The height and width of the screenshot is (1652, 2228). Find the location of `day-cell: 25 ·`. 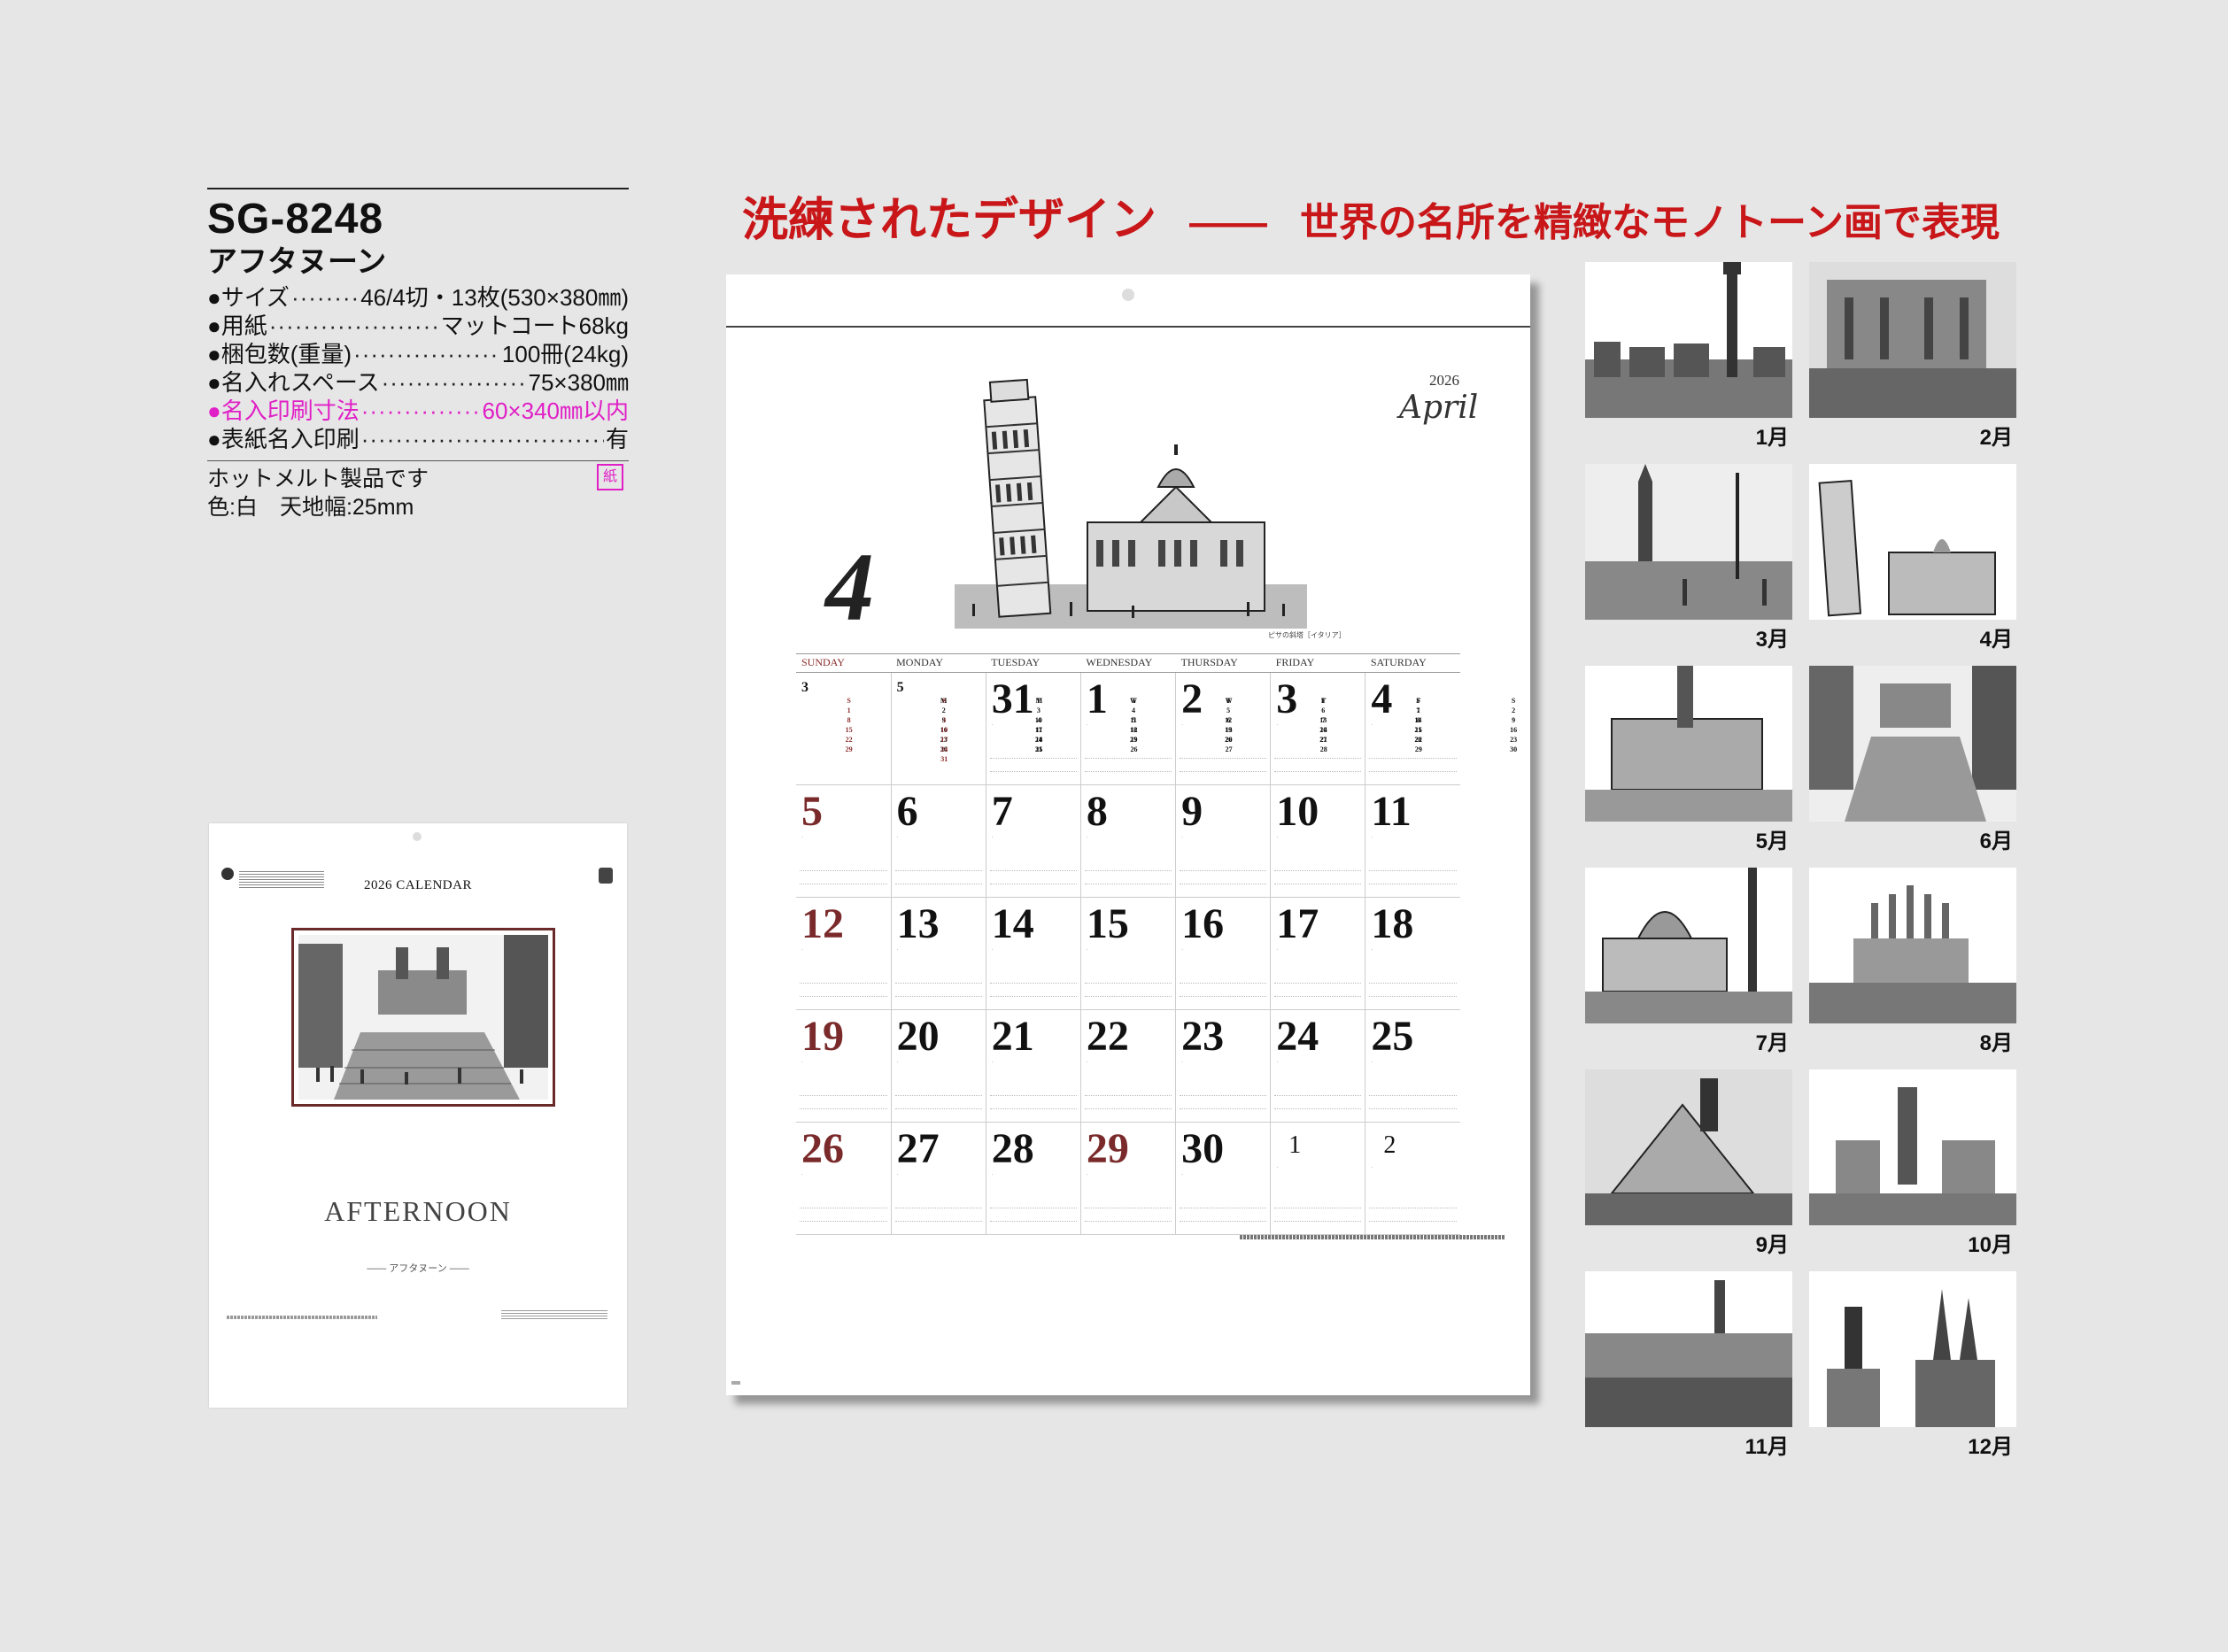

day-cell: 25 · is located at coordinates (1412, 1066).